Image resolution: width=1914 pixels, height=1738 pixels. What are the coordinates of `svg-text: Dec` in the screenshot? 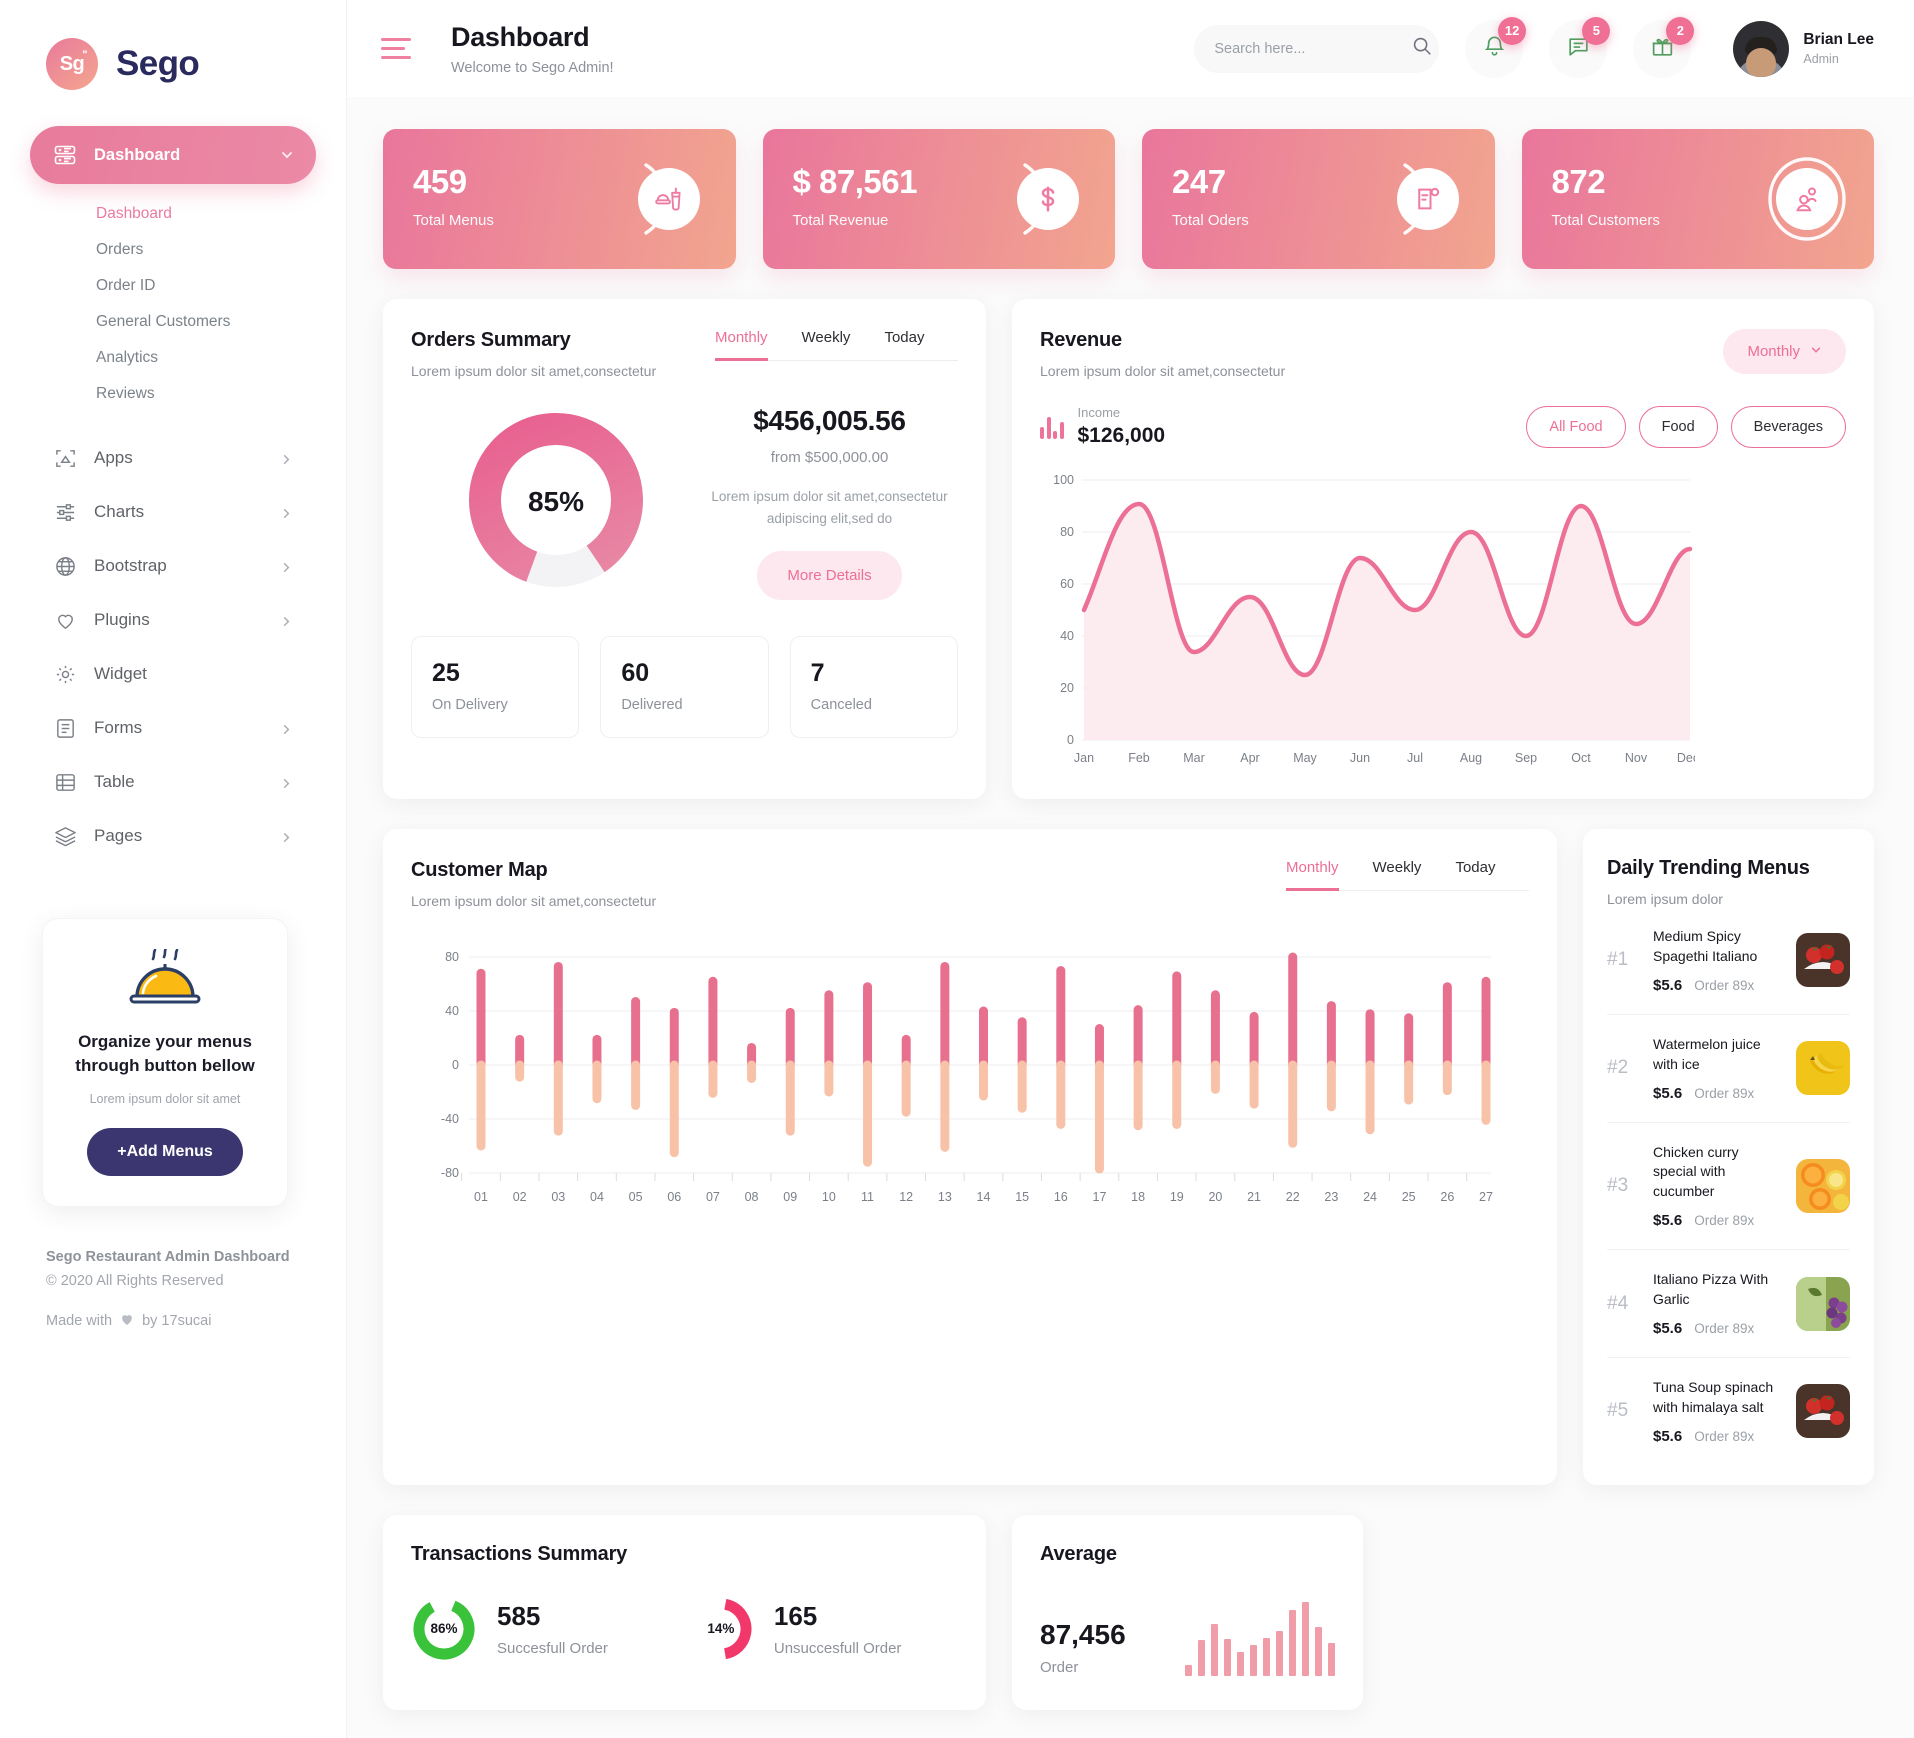 It's located at (1686, 758).